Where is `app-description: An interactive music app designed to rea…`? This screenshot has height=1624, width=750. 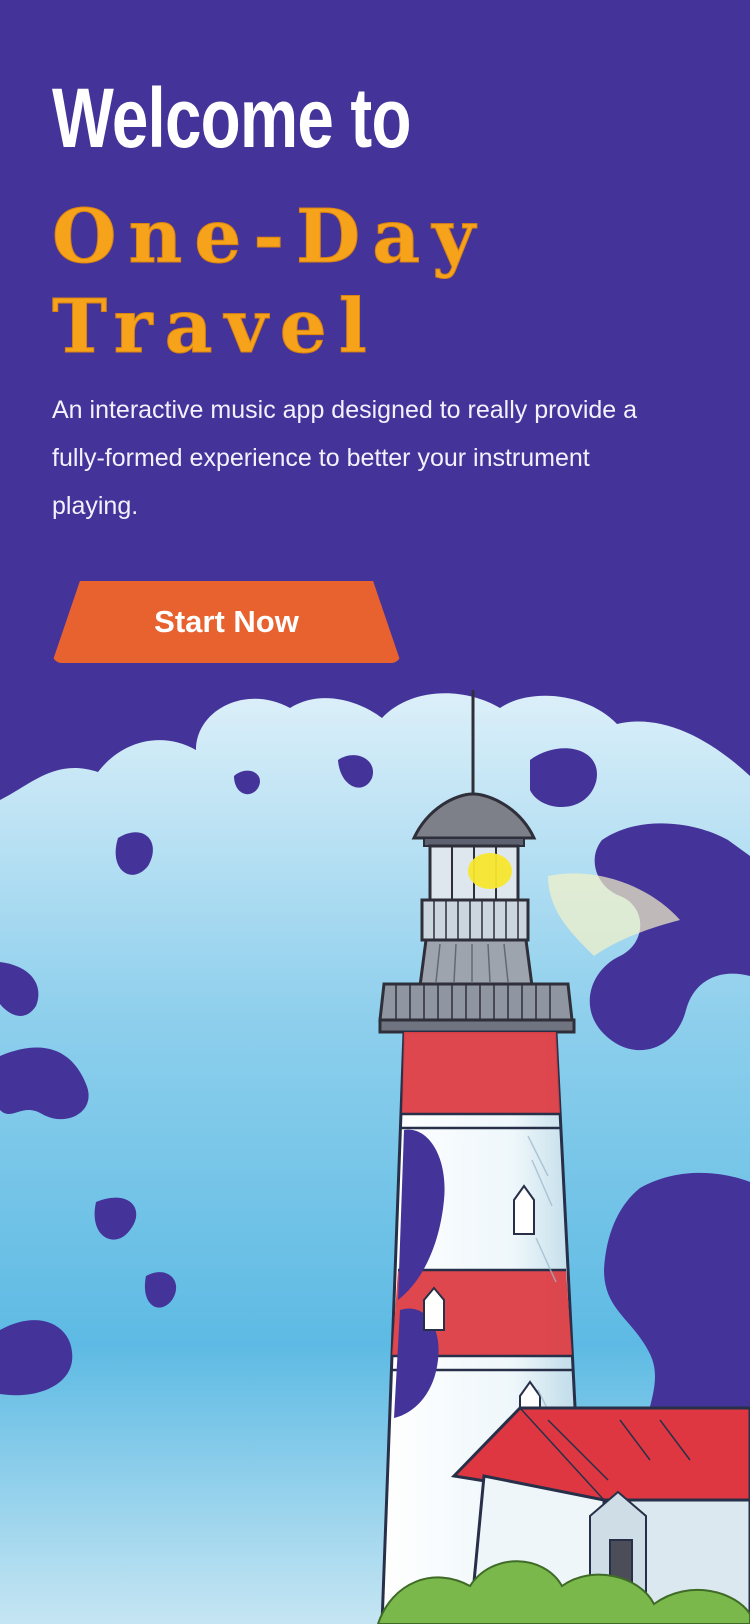
app-description: An interactive music app designed to rea… is located at coordinates (345, 458).